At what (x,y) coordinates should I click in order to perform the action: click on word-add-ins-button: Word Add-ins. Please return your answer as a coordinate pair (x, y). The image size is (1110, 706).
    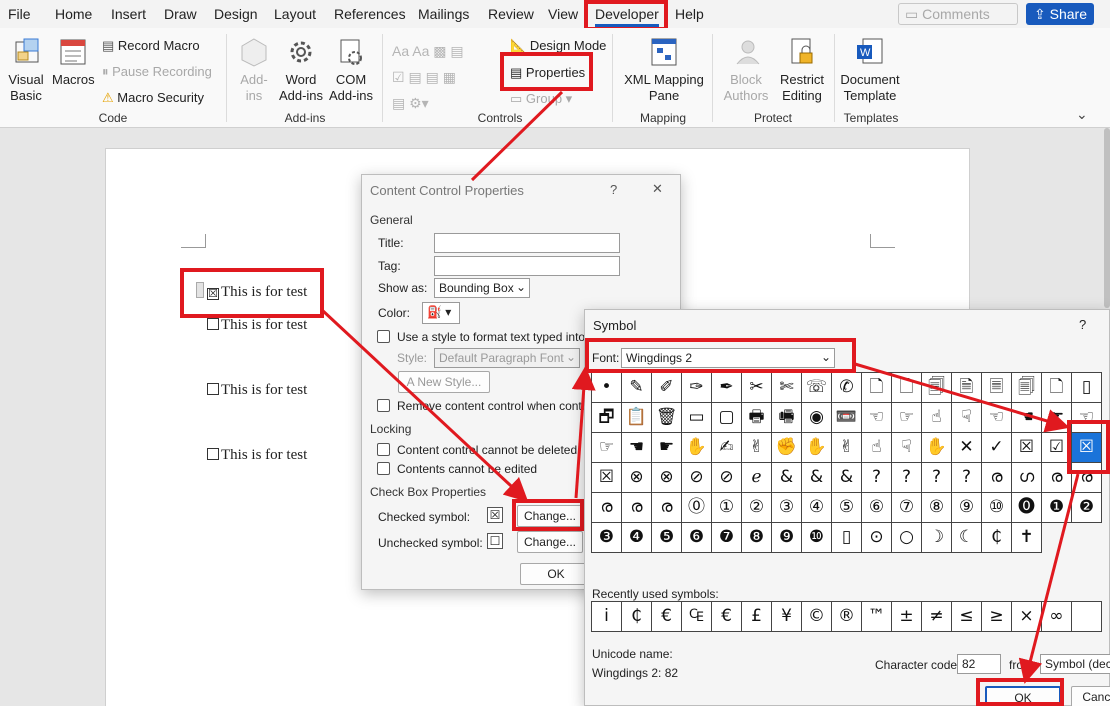
    Looking at the image, I should click on (301, 70).